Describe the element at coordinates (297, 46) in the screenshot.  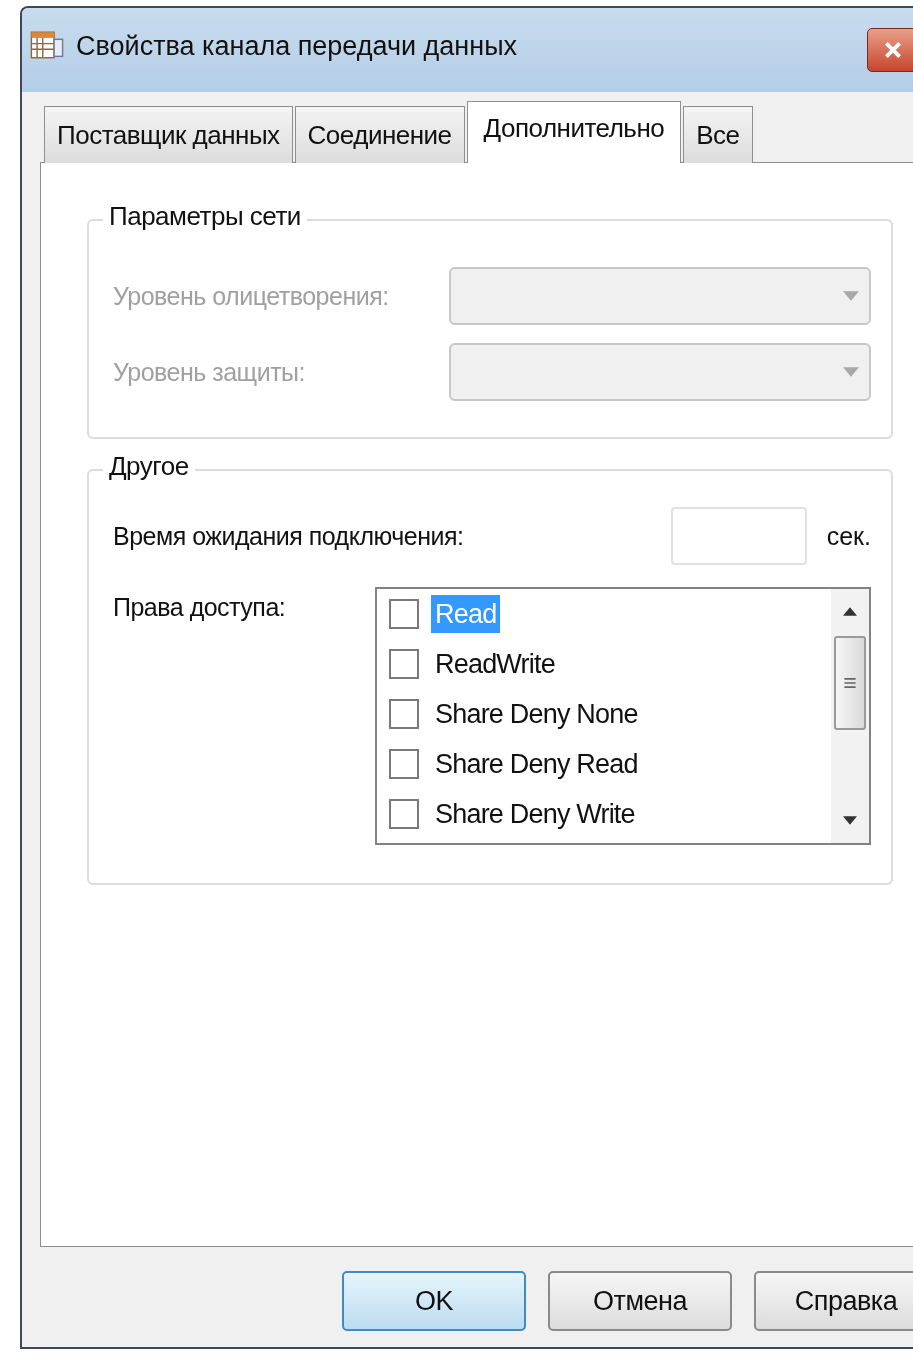
I see `window-title: Свойства канала передачи данных` at that location.